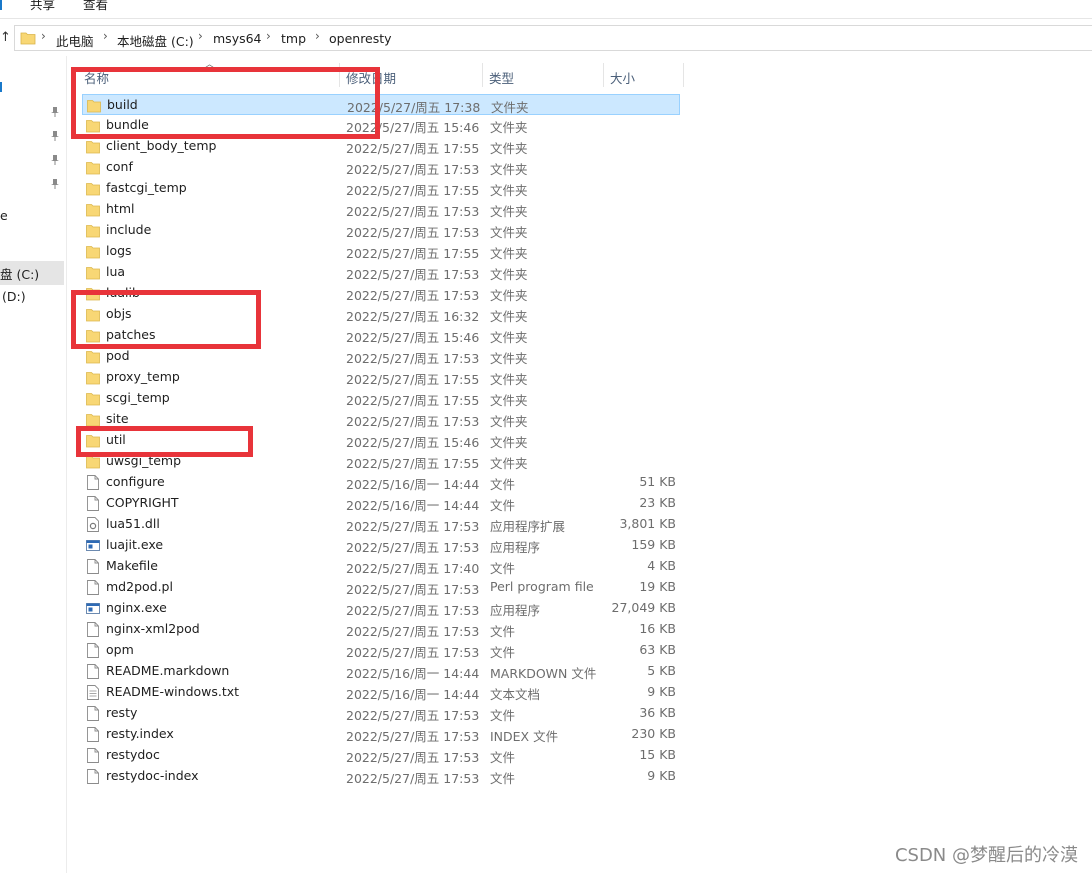 The height and width of the screenshot is (873, 1092). I want to click on file-row: COPYRIGHT 2022/5/16/周一 14:44 文件 23 KB, so click(381, 503).